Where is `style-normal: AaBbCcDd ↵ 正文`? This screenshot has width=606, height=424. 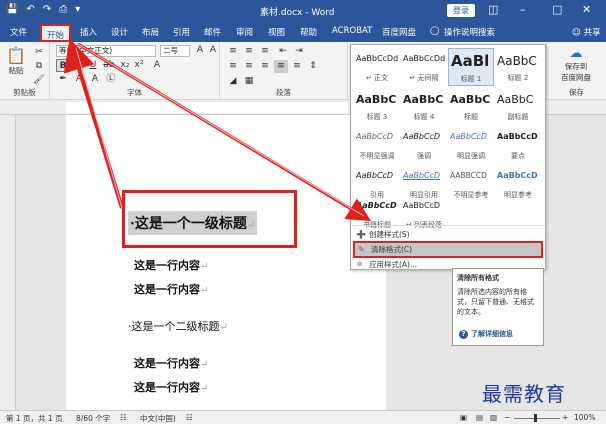 style-normal: AaBbCcDd ↵ 正文 is located at coordinates (377, 67).